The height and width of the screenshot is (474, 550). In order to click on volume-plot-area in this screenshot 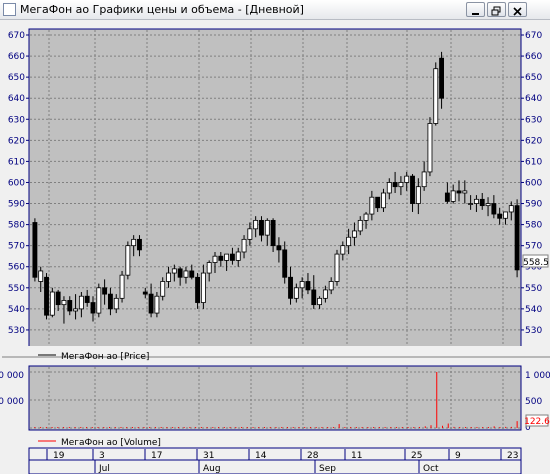, I will do `click(275, 398)`.